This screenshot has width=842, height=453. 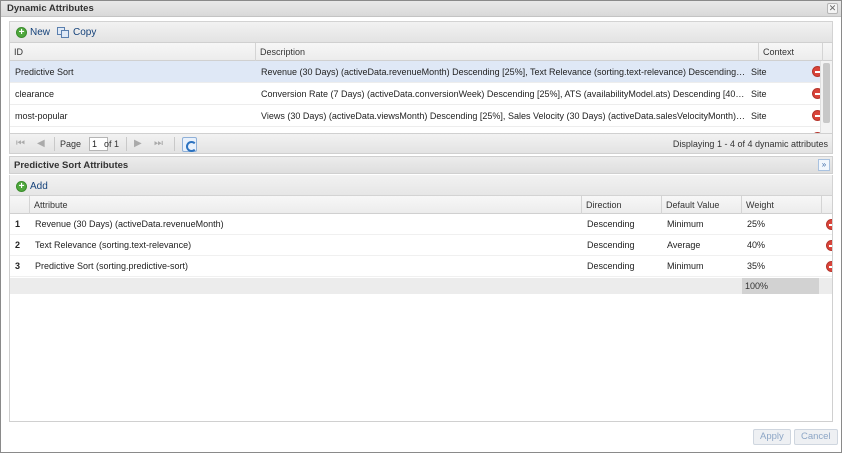 I want to click on copy-button: Copy, so click(x=76, y=32).